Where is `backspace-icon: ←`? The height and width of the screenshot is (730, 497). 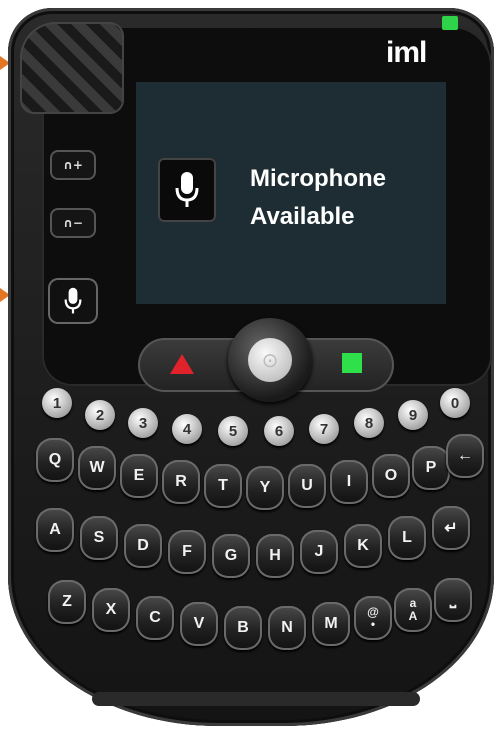 backspace-icon: ← is located at coordinates (465, 455).